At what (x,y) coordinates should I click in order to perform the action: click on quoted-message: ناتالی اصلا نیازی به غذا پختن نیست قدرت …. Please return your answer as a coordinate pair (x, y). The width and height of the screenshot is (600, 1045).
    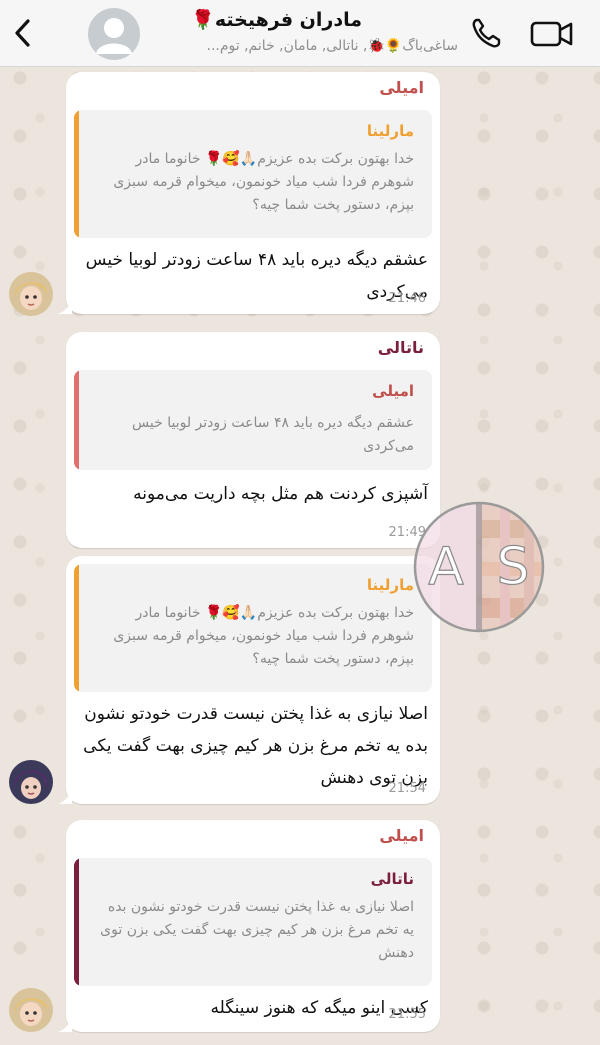
    Looking at the image, I should click on (253, 922).